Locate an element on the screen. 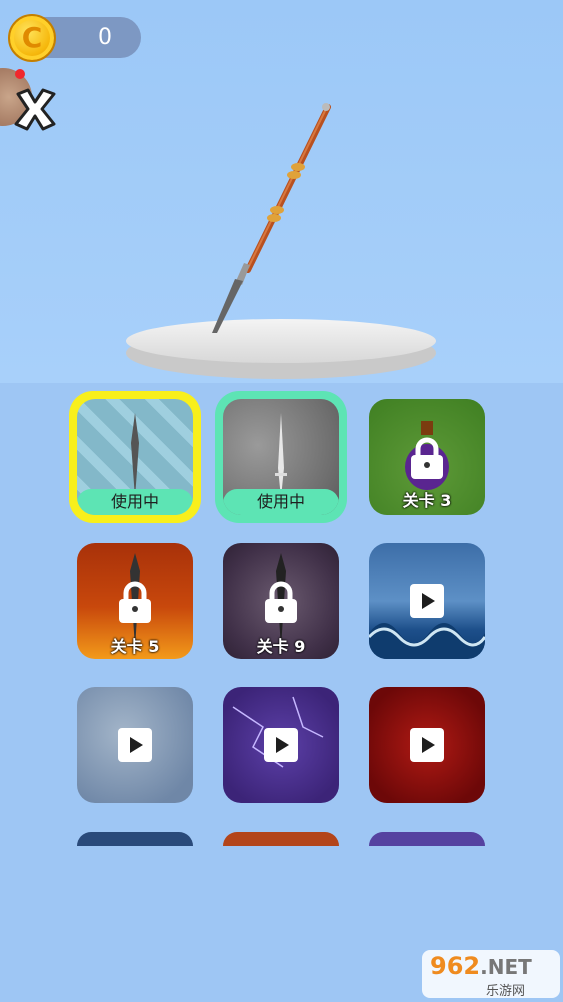 The height and width of the screenshot is (1002, 563). weapon-card-11-partial is located at coordinates (281, 839).